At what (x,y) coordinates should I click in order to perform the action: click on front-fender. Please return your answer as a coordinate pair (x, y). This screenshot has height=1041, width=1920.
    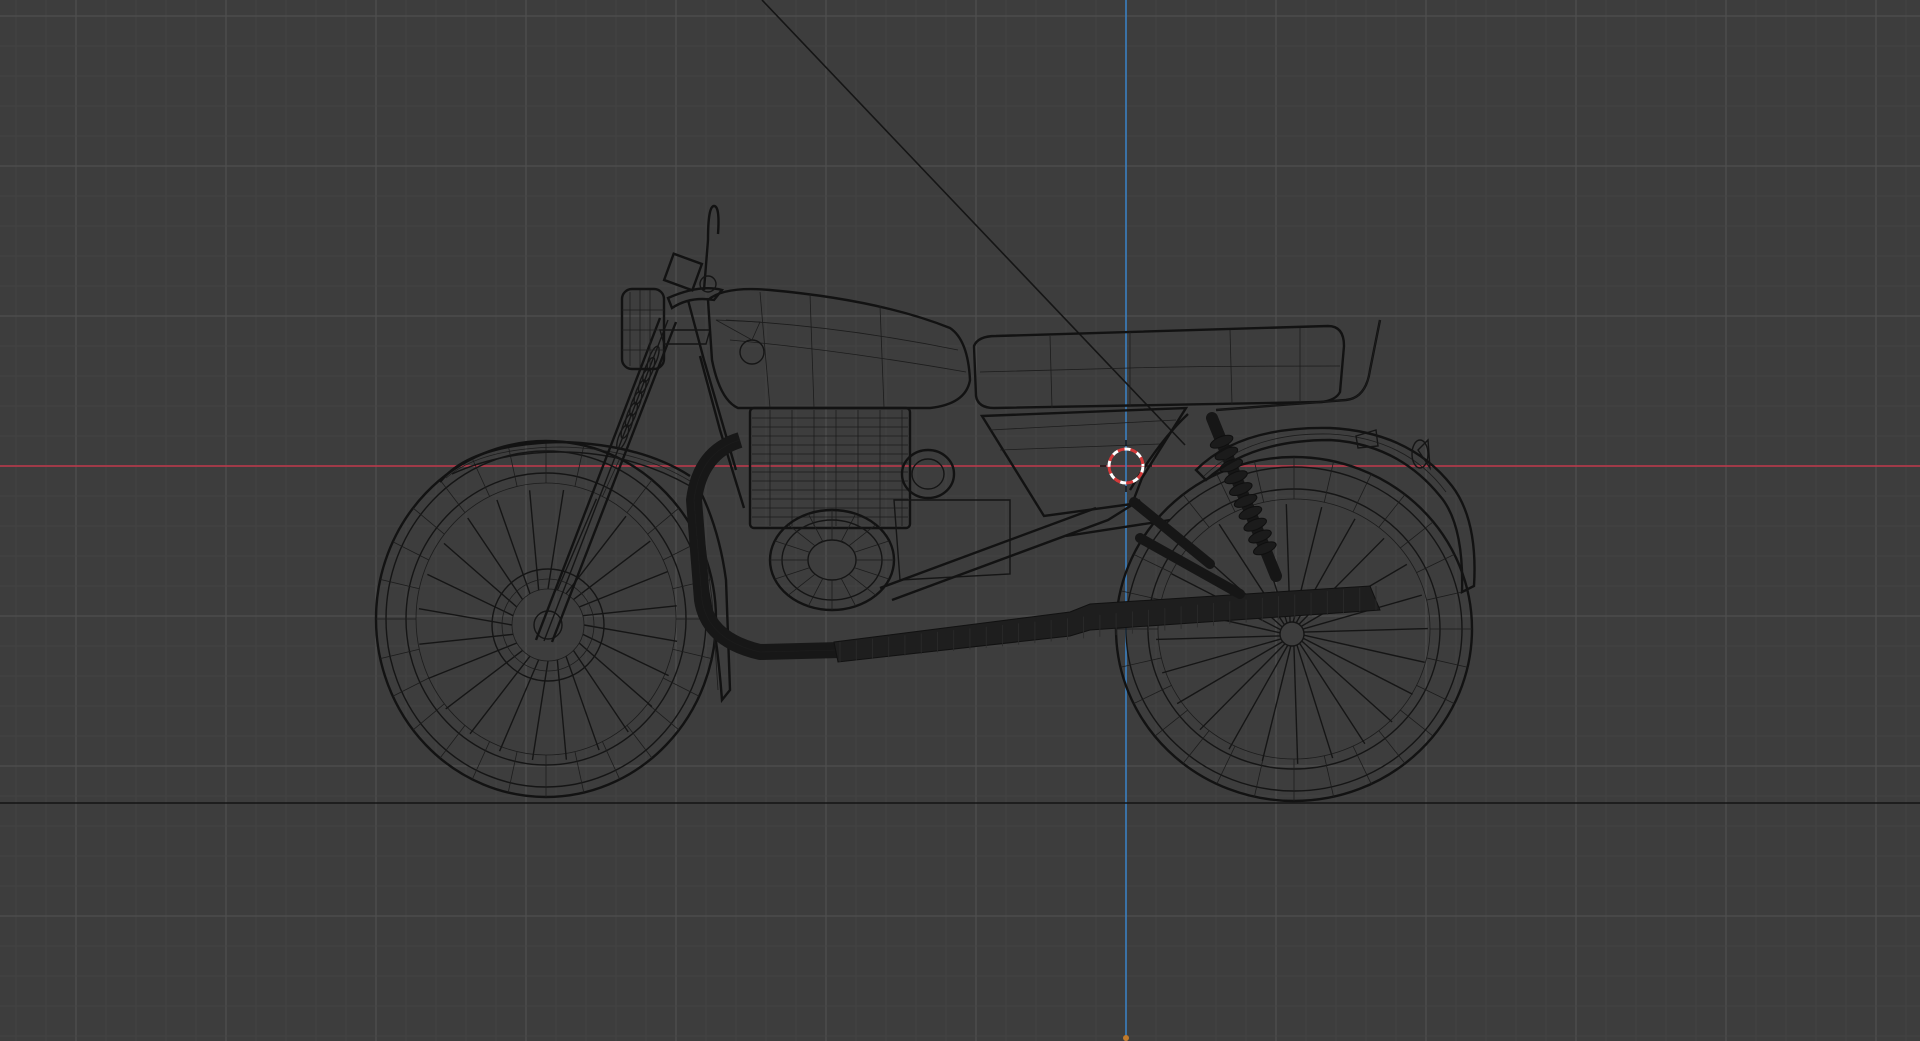
    Looking at the image, I should click on (585, 572).